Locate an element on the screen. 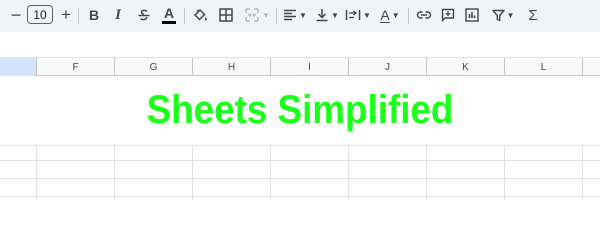 This screenshot has width=600, height=240. banner-title: Sheets Simplified is located at coordinates (300, 110).